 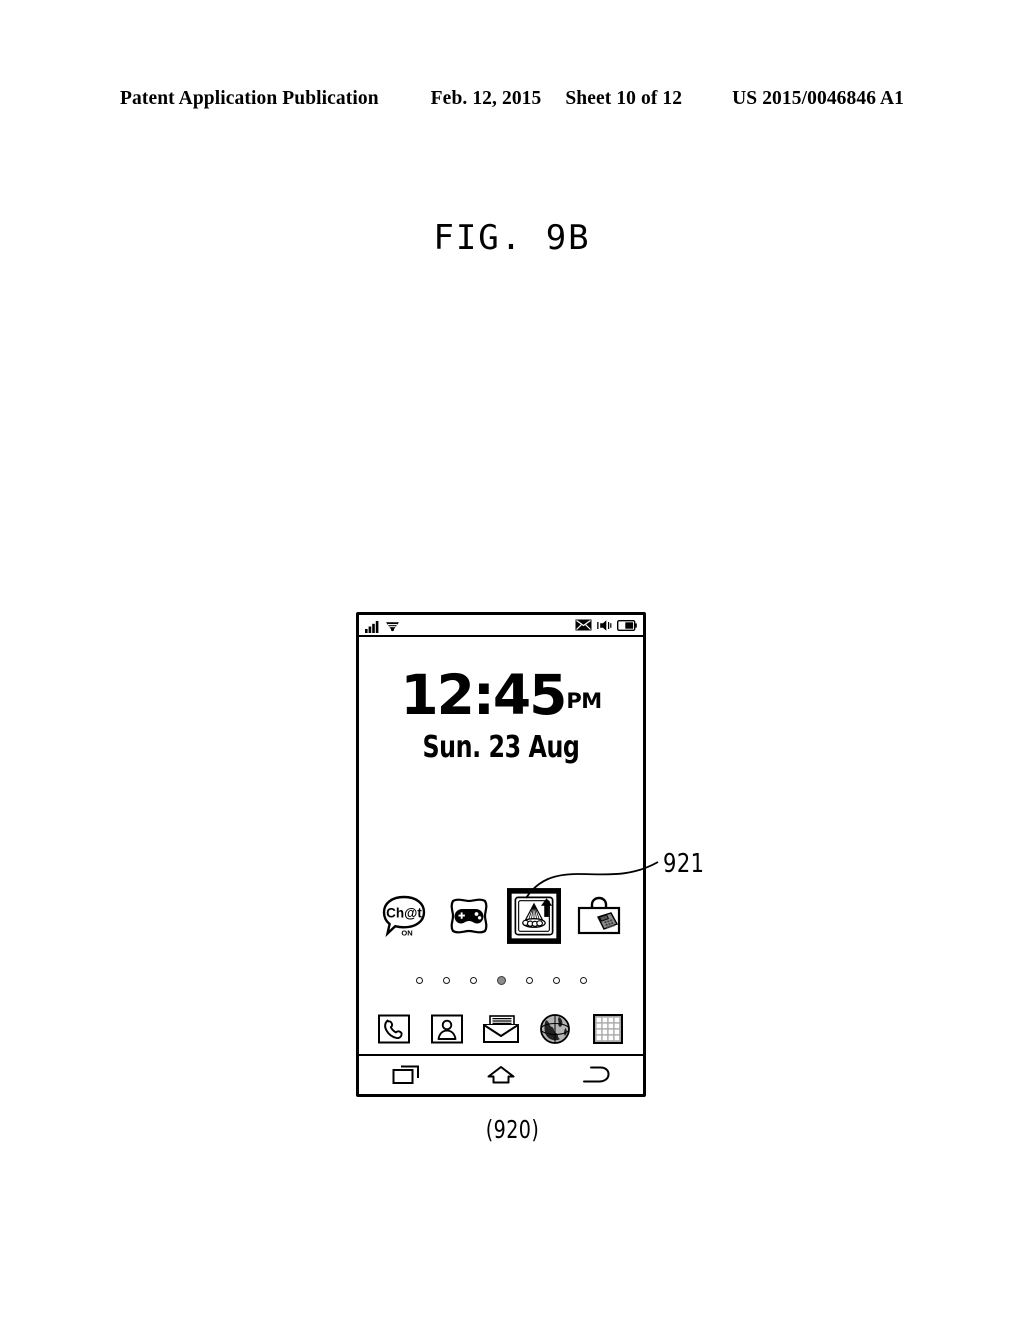 I want to click on clock-ampm: PM, so click(x=584, y=701).